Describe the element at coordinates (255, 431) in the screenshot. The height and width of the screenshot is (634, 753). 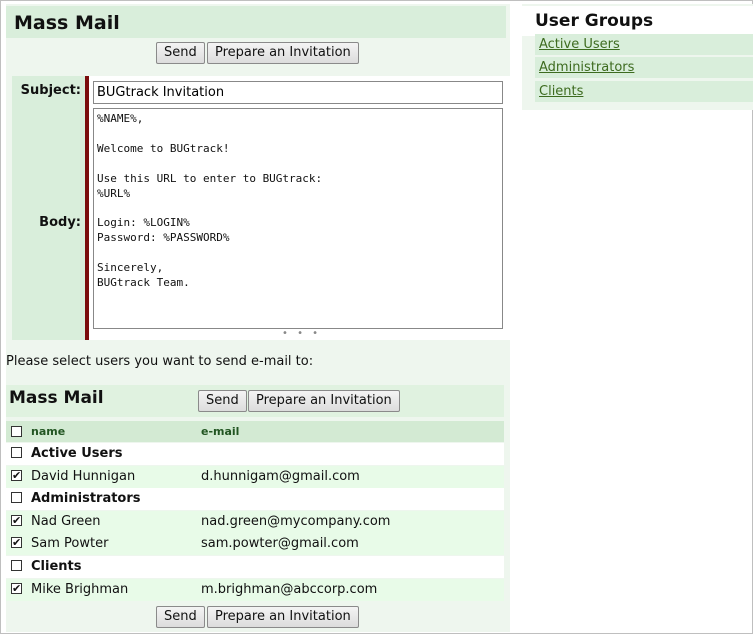
I see `recipients-table-header: name e-mail` at that location.